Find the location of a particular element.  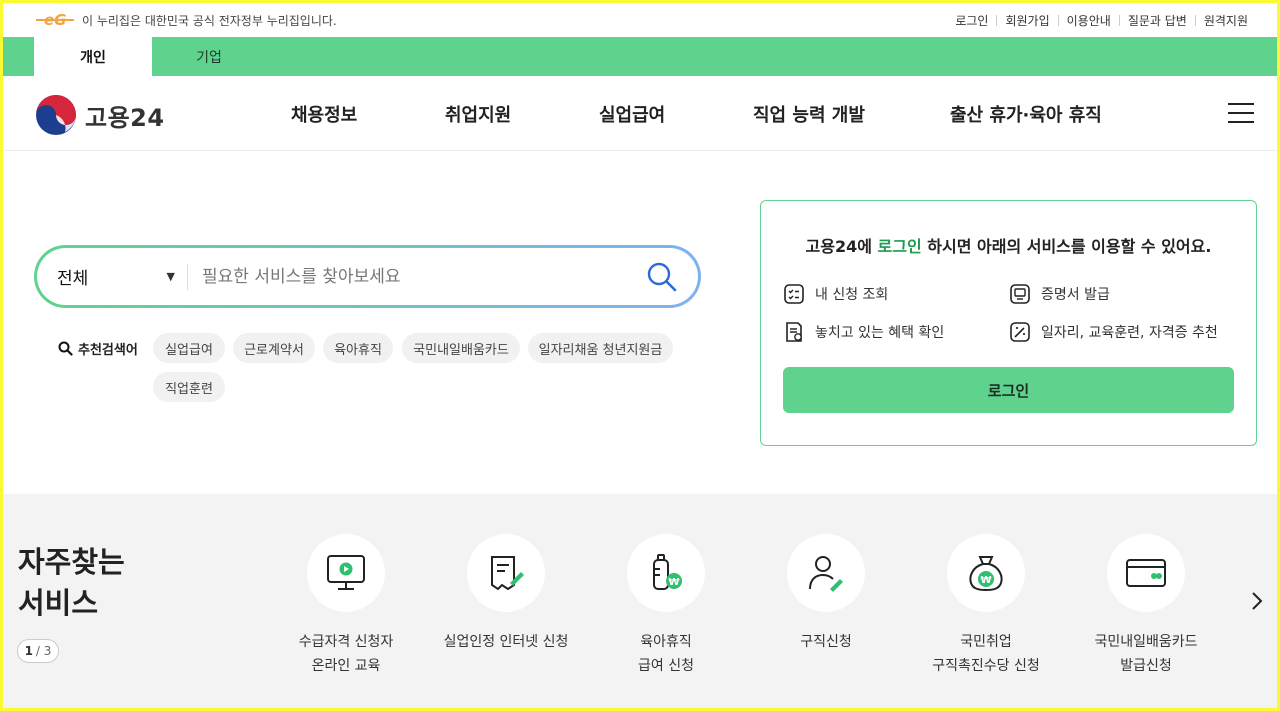

util-remote-support-link: 원격지원 is located at coordinates (1226, 20).